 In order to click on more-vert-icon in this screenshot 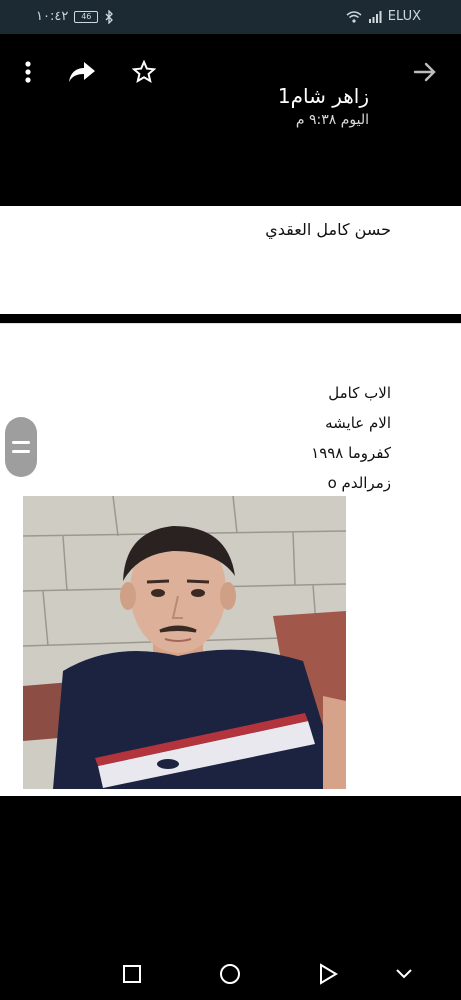, I will do `click(28, 72)`.